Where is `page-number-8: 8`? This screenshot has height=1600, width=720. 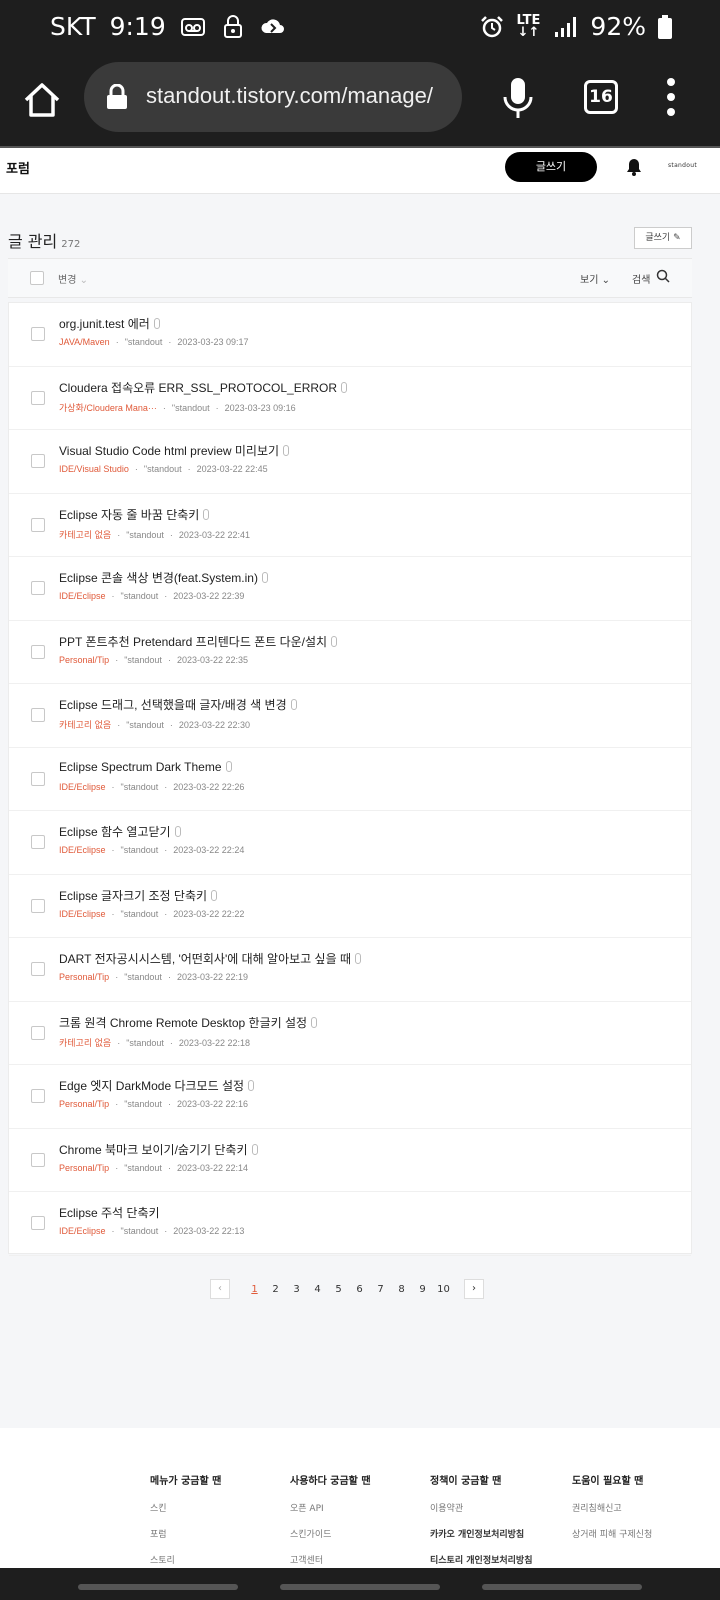 page-number-8: 8 is located at coordinates (401, 1289).